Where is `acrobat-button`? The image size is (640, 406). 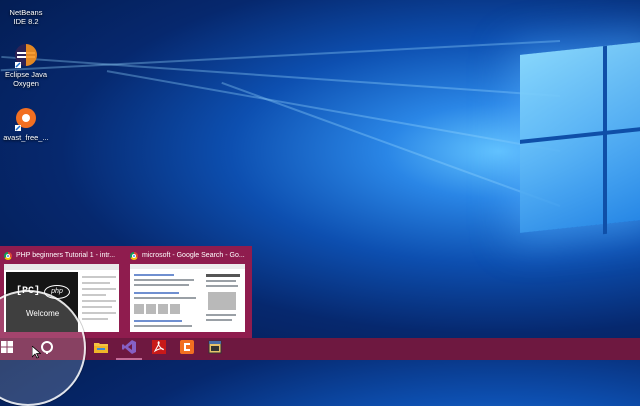 acrobat-button is located at coordinates (159, 349).